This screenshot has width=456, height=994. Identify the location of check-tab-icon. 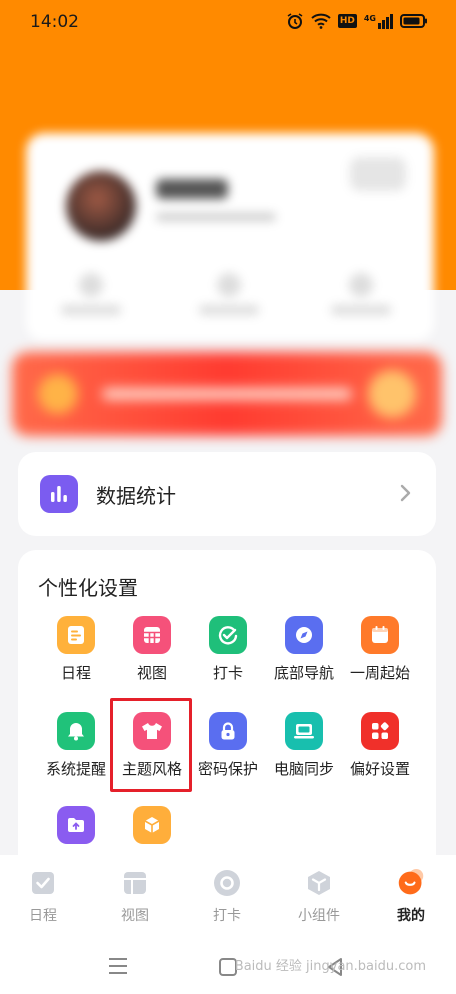
(43, 883).